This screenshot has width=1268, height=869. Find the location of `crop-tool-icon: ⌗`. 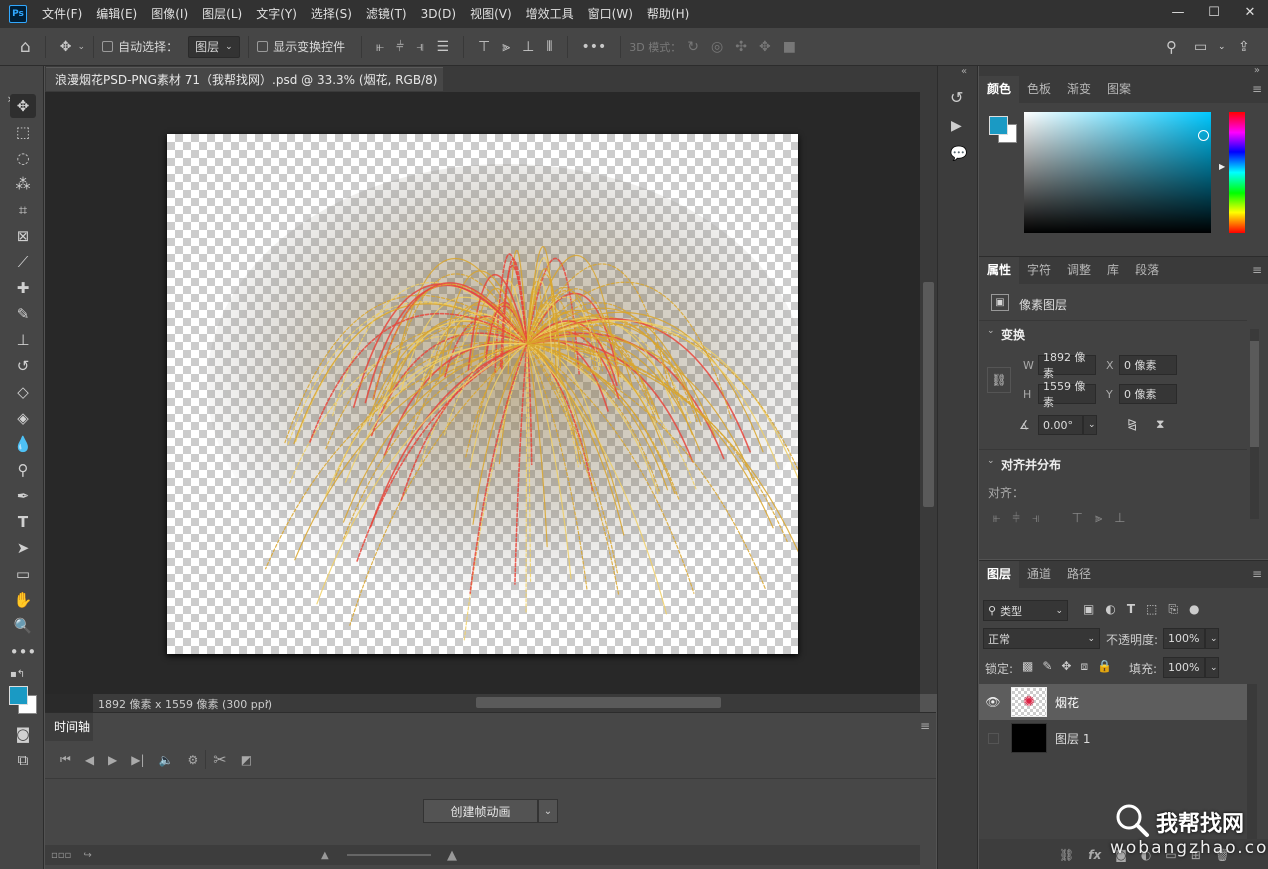

crop-tool-icon: ⌗ is located at coordinates (23, 210).